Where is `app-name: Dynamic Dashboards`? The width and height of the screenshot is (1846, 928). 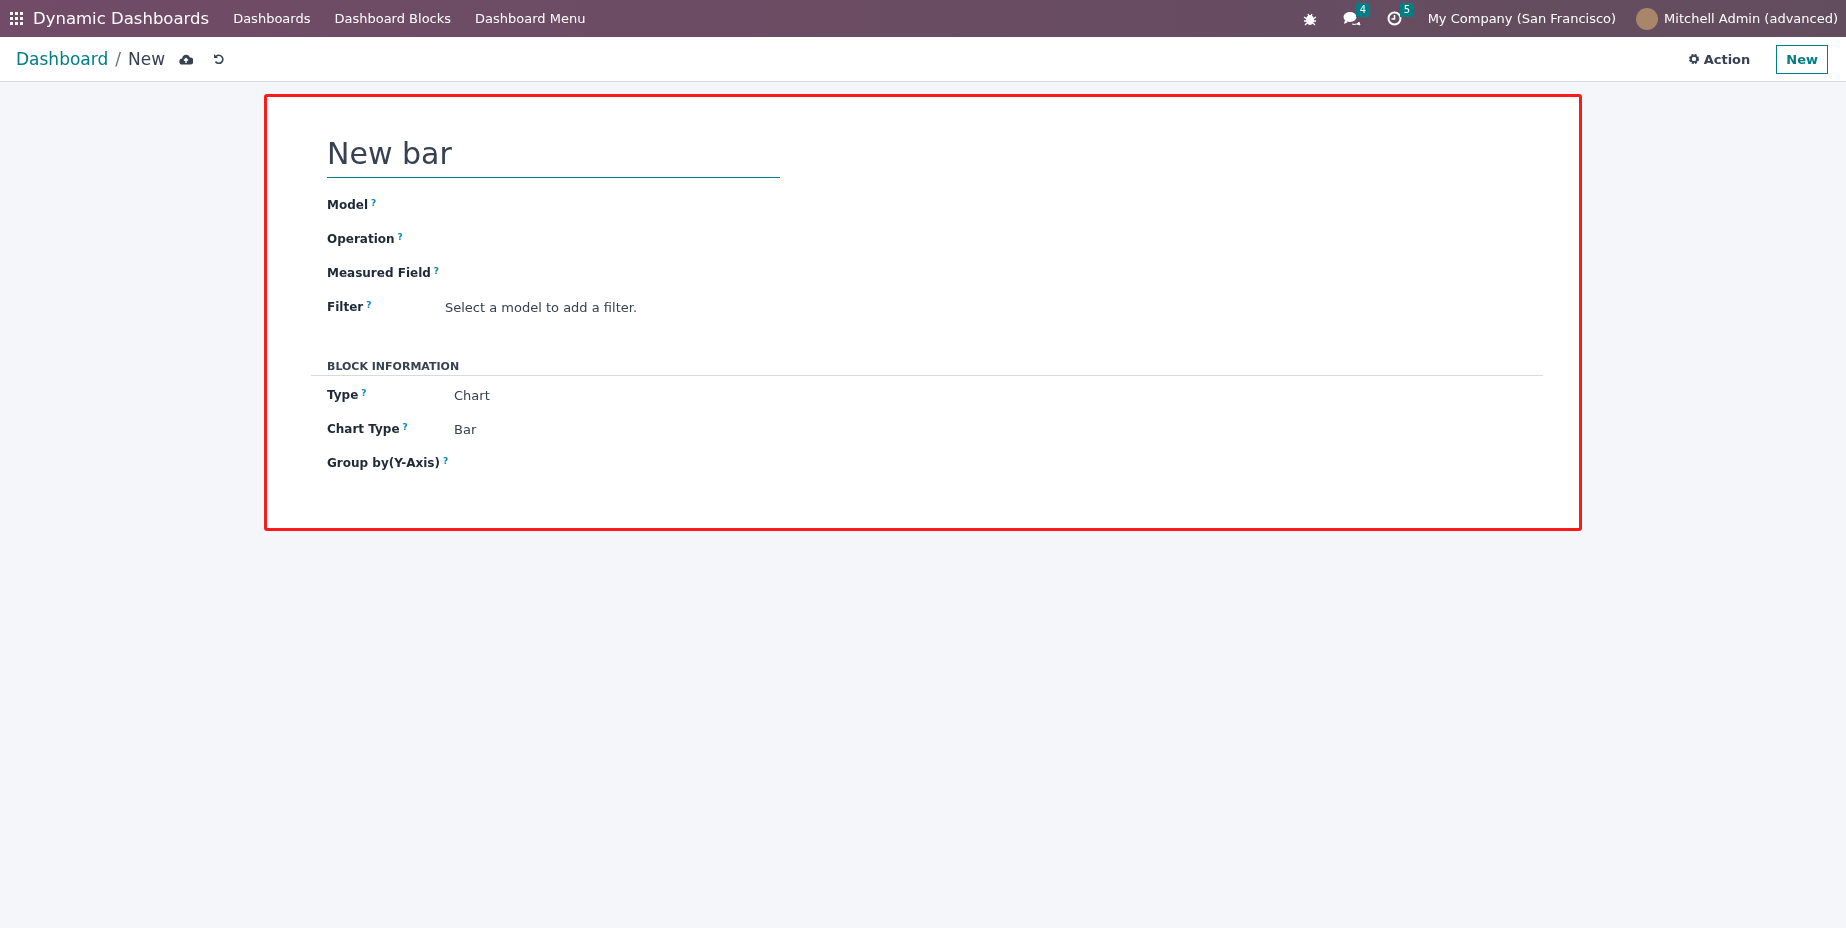 app-name: Dynamic Dashboards is located at coordinates (121, 18).